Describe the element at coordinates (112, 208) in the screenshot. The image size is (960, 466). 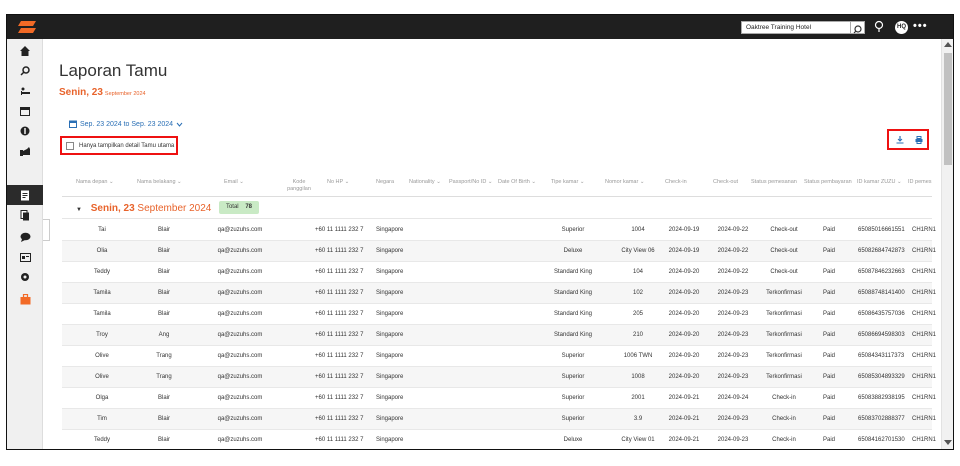
I see `group-day: Senin, 23` at that location.